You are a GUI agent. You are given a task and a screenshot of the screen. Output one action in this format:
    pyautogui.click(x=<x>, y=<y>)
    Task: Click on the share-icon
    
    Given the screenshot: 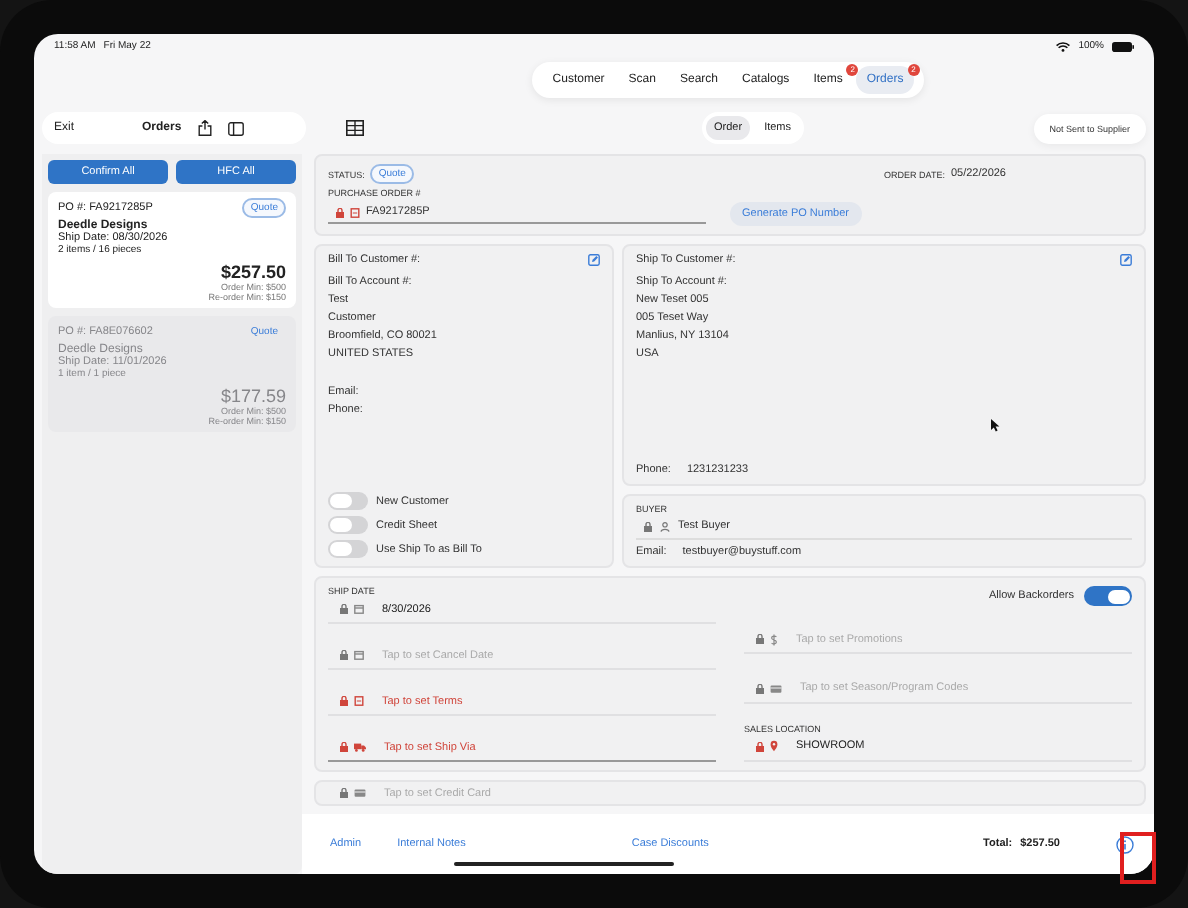 What is the action you would take?
    pyautogui.click(x=204, y=128)
    